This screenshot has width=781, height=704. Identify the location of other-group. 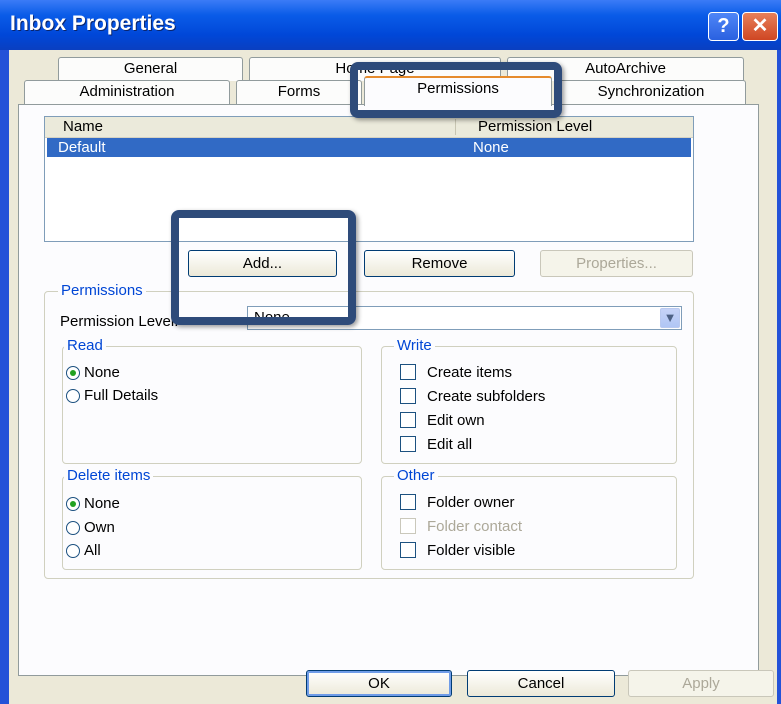
(529, 523).